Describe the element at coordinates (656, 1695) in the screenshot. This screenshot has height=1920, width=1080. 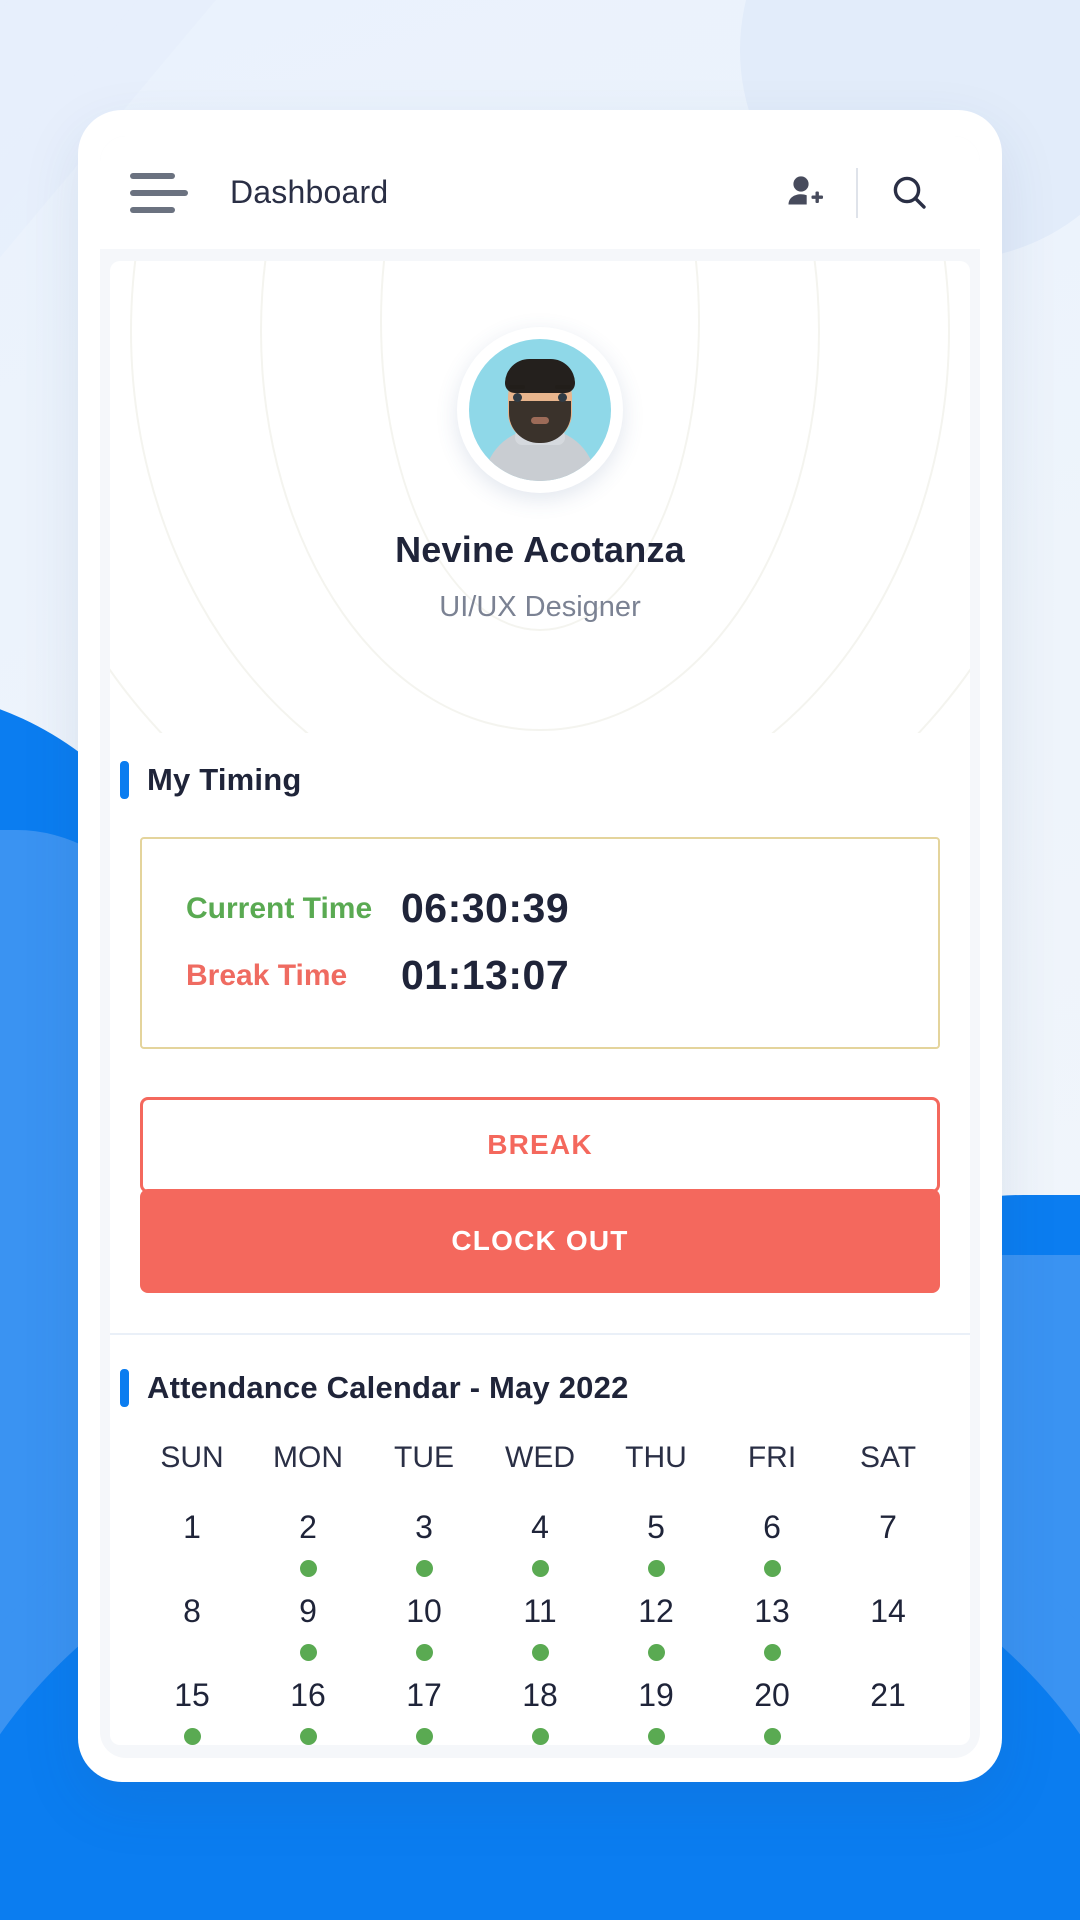
I see `calendar-day-number: 19` at that location.